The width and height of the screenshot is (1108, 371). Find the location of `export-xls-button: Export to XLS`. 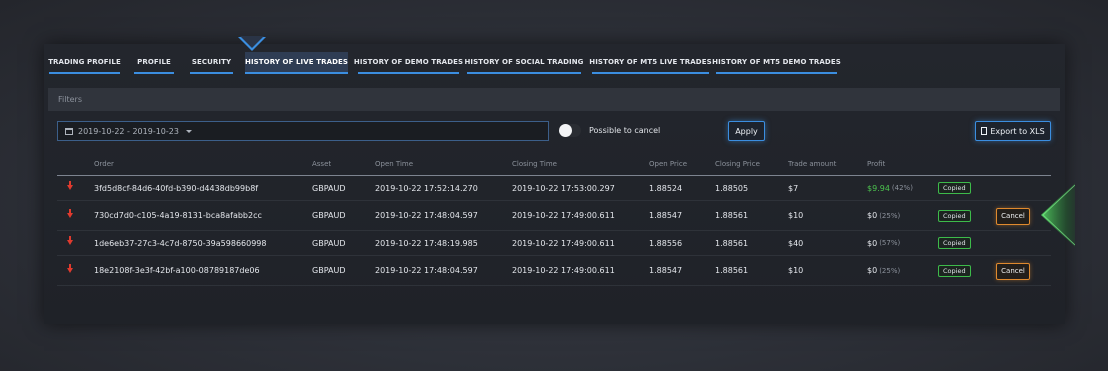

export-xls-button: Export to XLS is located at coordinates (1013, 131).